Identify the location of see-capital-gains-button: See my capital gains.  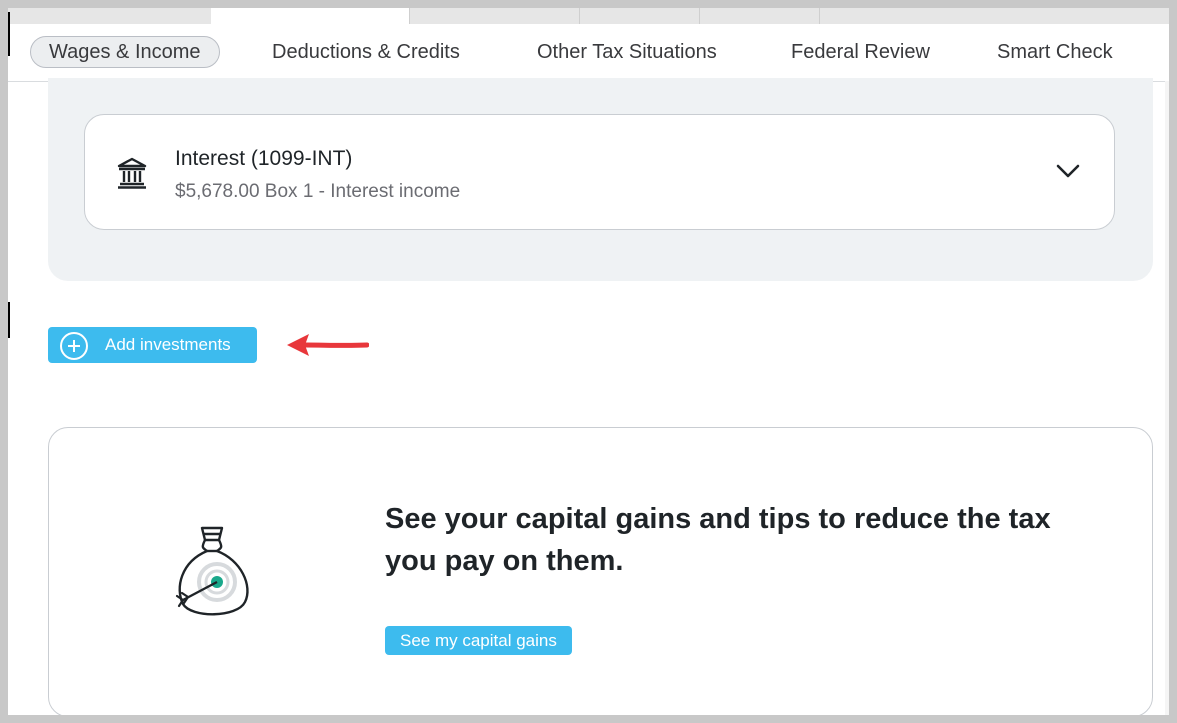
(478, 640).